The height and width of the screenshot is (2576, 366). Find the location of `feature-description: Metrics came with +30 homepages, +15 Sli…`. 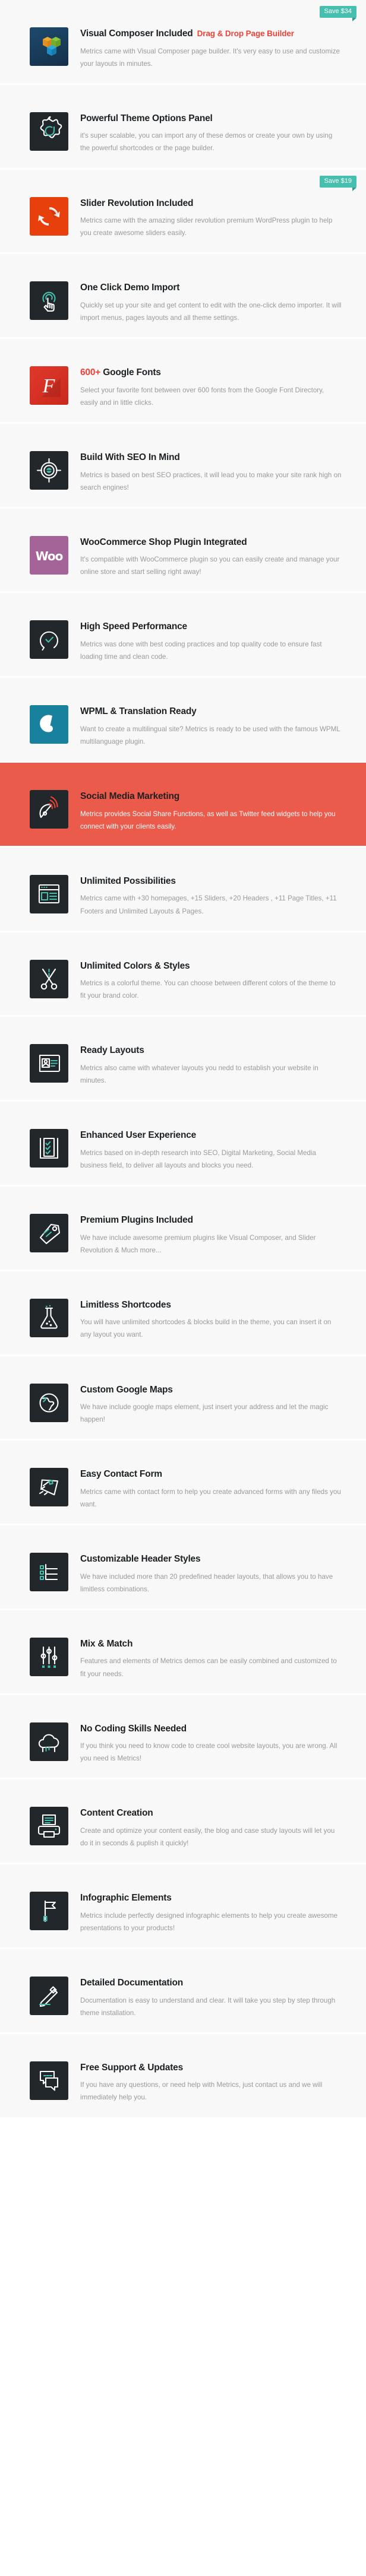

feature-description: Metrics came with +30 homepages, +15 Sli… is located at coordinates (208, 904).